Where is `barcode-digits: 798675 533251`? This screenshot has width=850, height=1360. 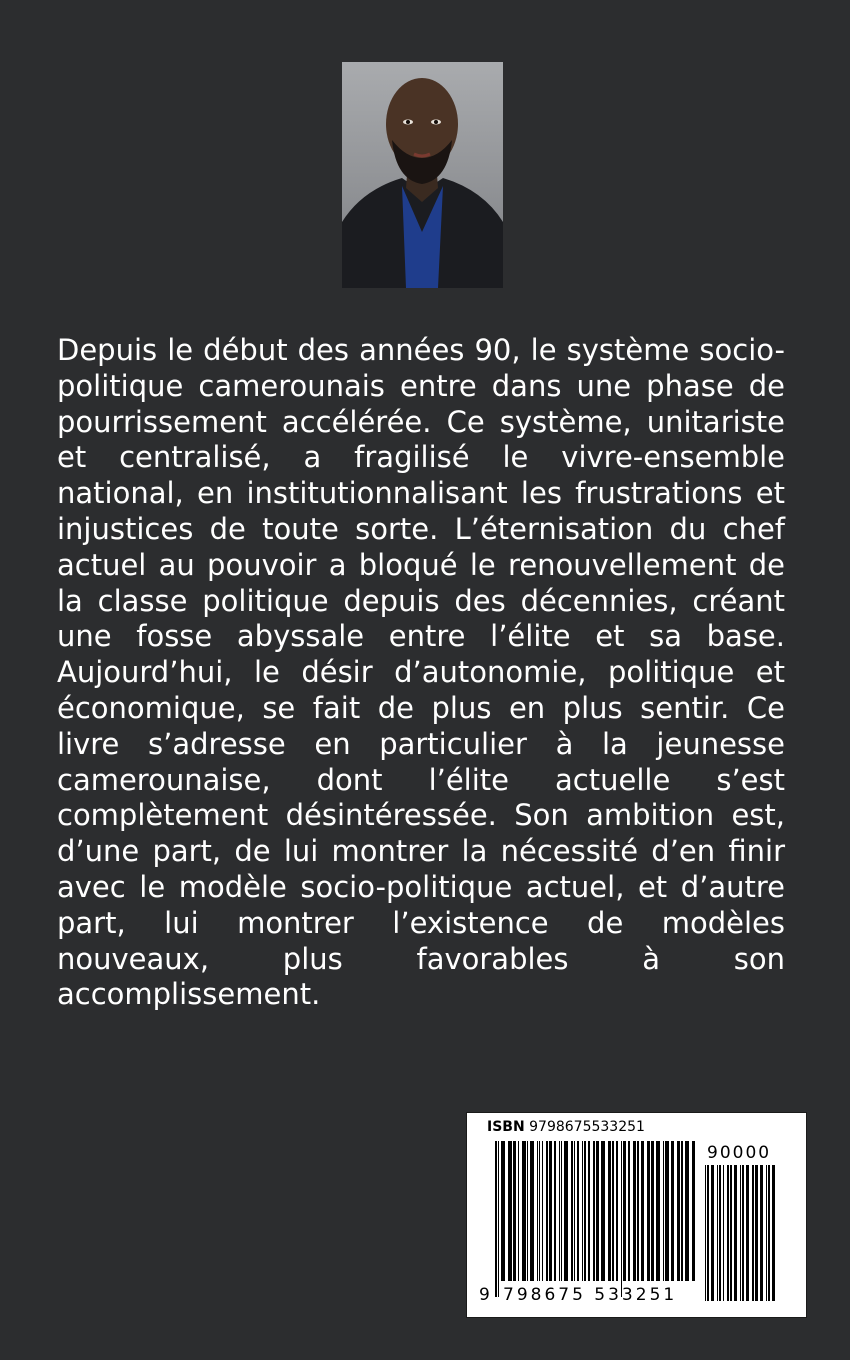 barcode-digits: 798675 533251 is located at coordinates (590, 1295).